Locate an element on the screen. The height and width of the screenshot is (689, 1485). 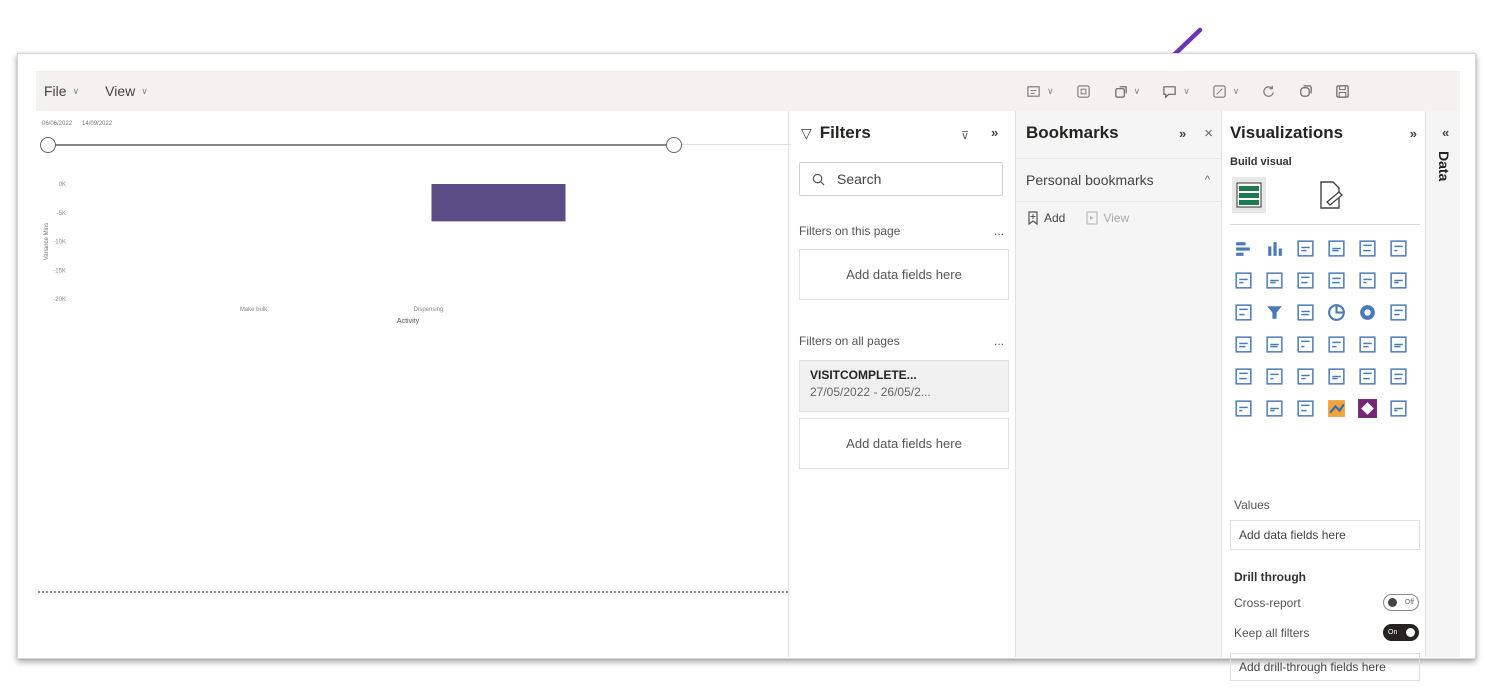
edit-button: ∨ is located at coordinates (1226, 91).